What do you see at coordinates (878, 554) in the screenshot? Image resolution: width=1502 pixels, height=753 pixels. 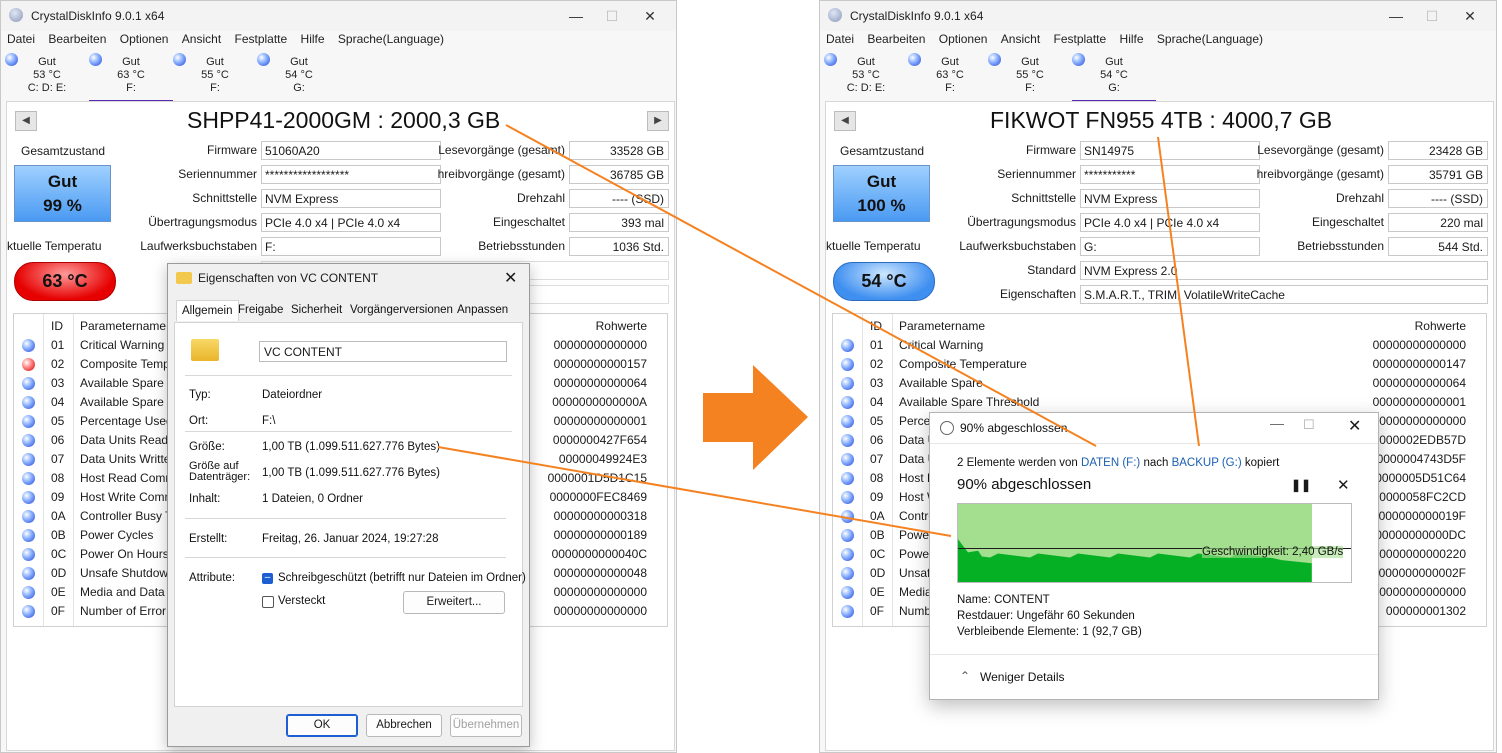 I see `smart-id: 0C` at bounding box center [878, 554].